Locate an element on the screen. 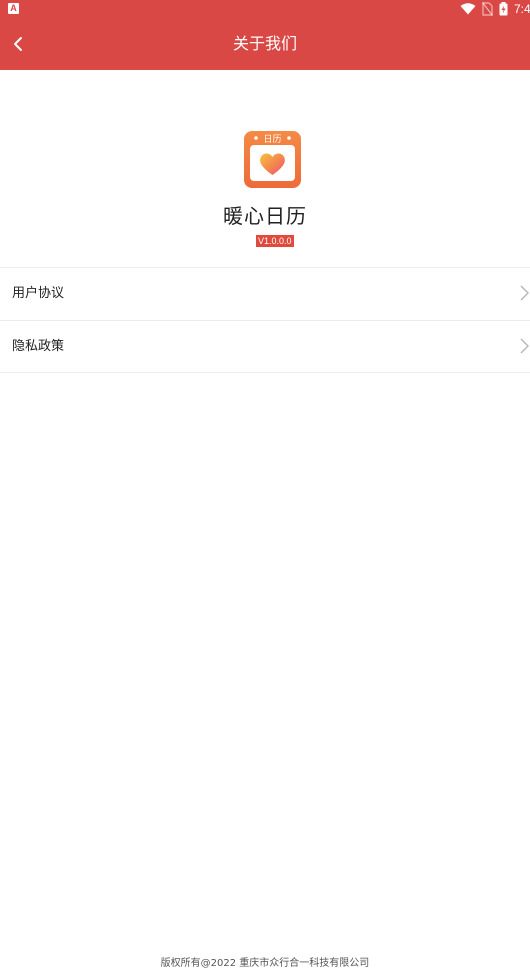 The width and height of the screenshot is (530, 970). status-icons: 7:4 is located at coordinates (495, 9).